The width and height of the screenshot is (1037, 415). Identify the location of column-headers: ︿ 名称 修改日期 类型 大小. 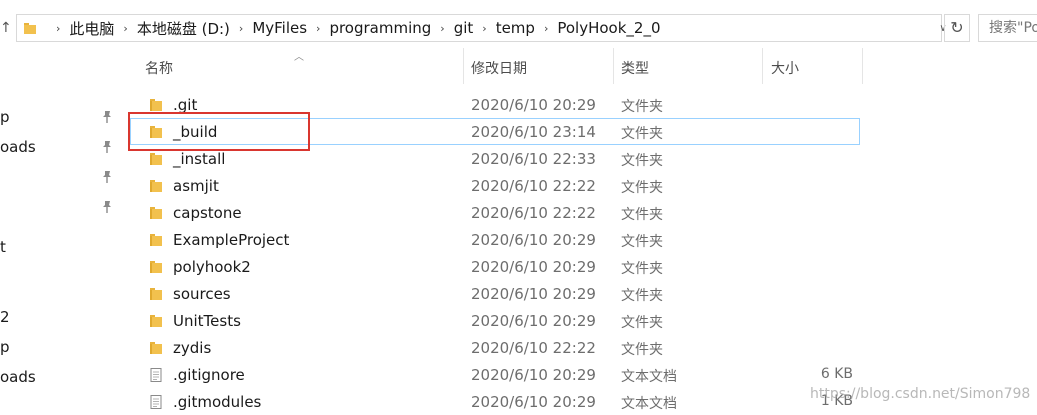
(518, 67).